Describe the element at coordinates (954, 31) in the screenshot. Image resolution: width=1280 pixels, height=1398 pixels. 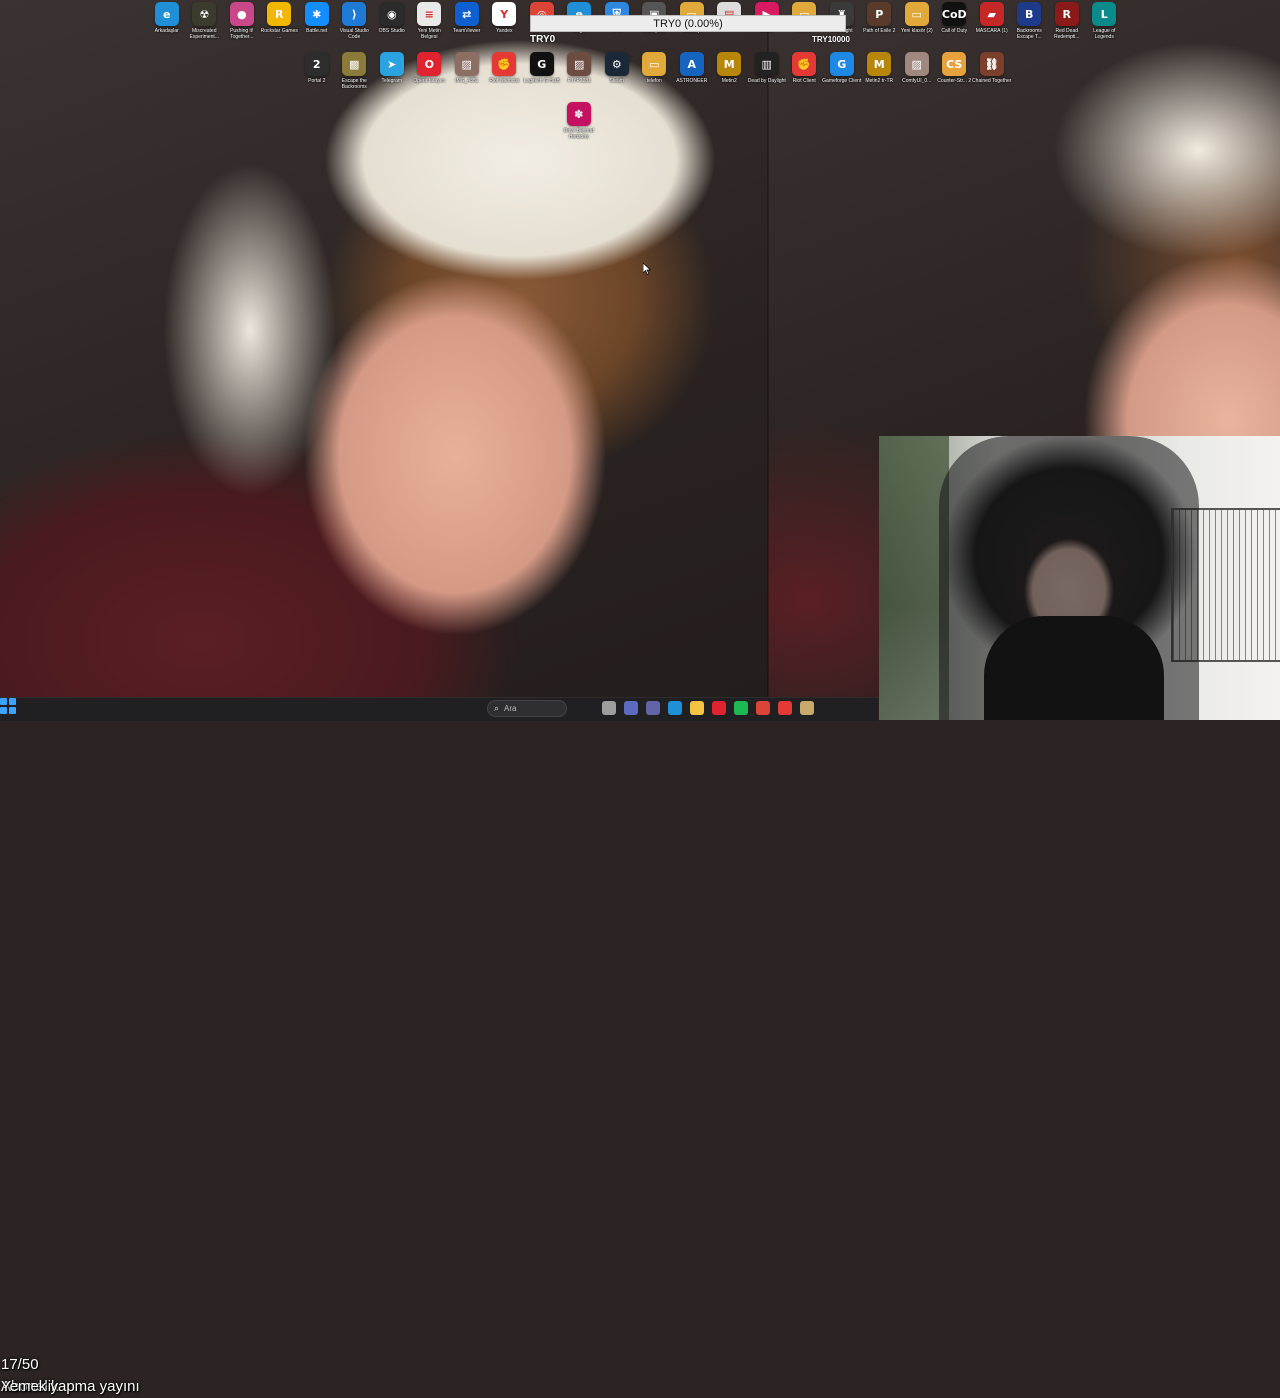
I see `desktop-icon-label: Call of Duty` at that location.